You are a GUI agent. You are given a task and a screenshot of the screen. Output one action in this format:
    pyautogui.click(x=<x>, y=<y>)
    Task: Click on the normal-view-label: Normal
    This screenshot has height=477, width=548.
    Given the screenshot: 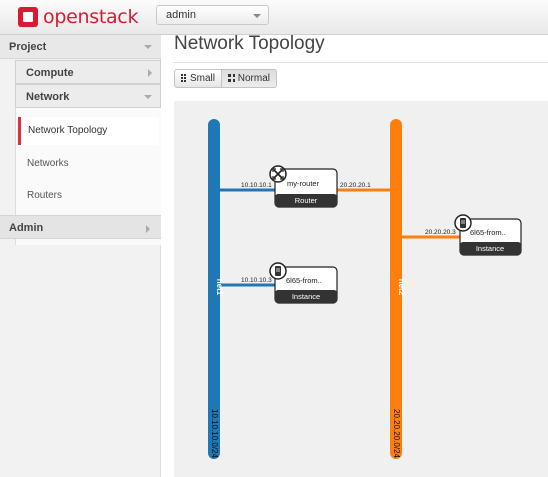 What is the action you would take?
    pyautogui.click(x=253, y=78)
    